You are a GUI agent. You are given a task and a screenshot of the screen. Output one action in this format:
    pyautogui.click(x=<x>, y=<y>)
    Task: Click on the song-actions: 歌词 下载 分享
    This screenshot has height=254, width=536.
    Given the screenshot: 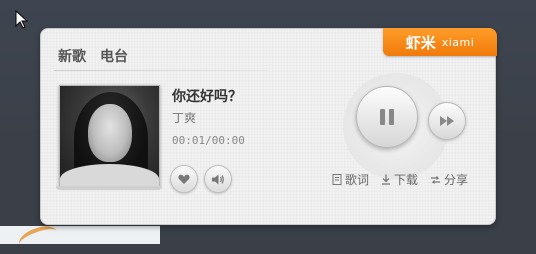 What is the action you would take?
    pyautogui.click(x=400, y=179)
    